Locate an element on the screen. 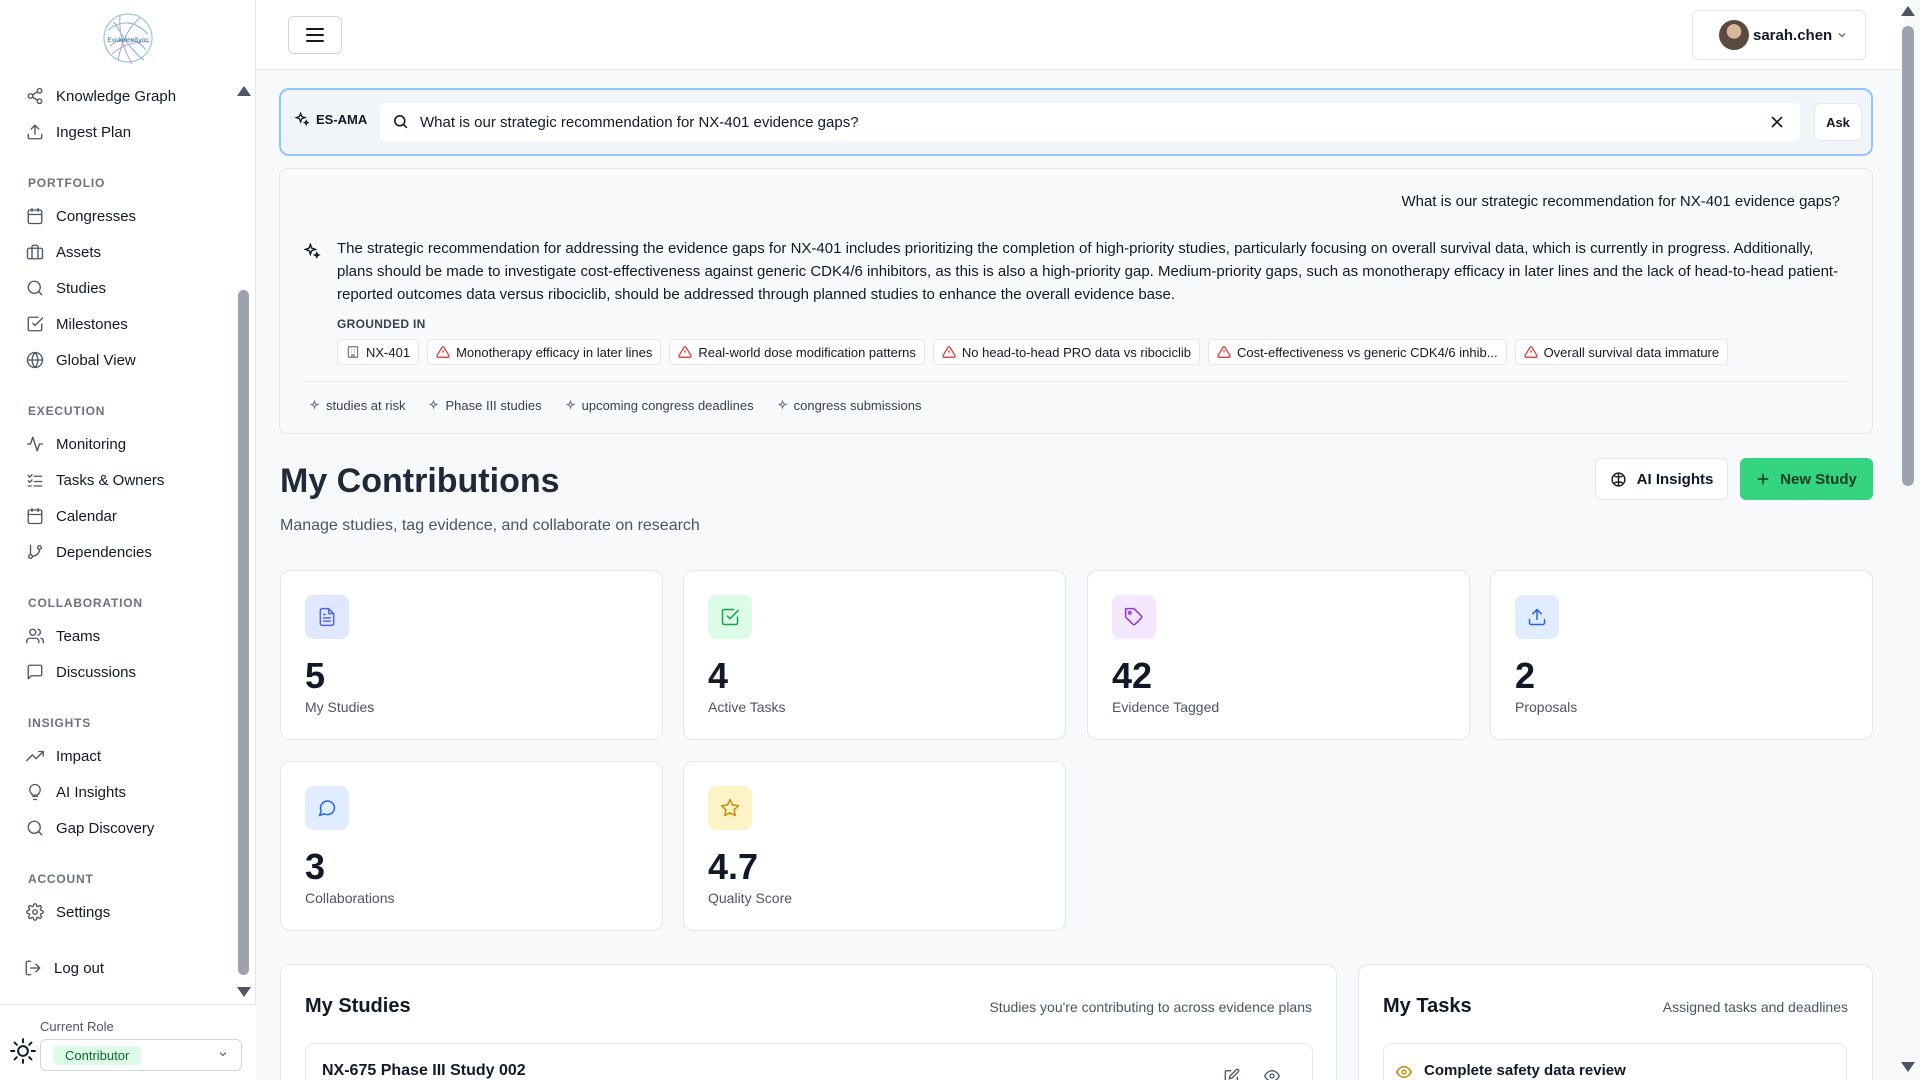 The image size is (1920, 1080). sidebar-item-ai-insights: AI Insights is located at coordinates (76, 792).